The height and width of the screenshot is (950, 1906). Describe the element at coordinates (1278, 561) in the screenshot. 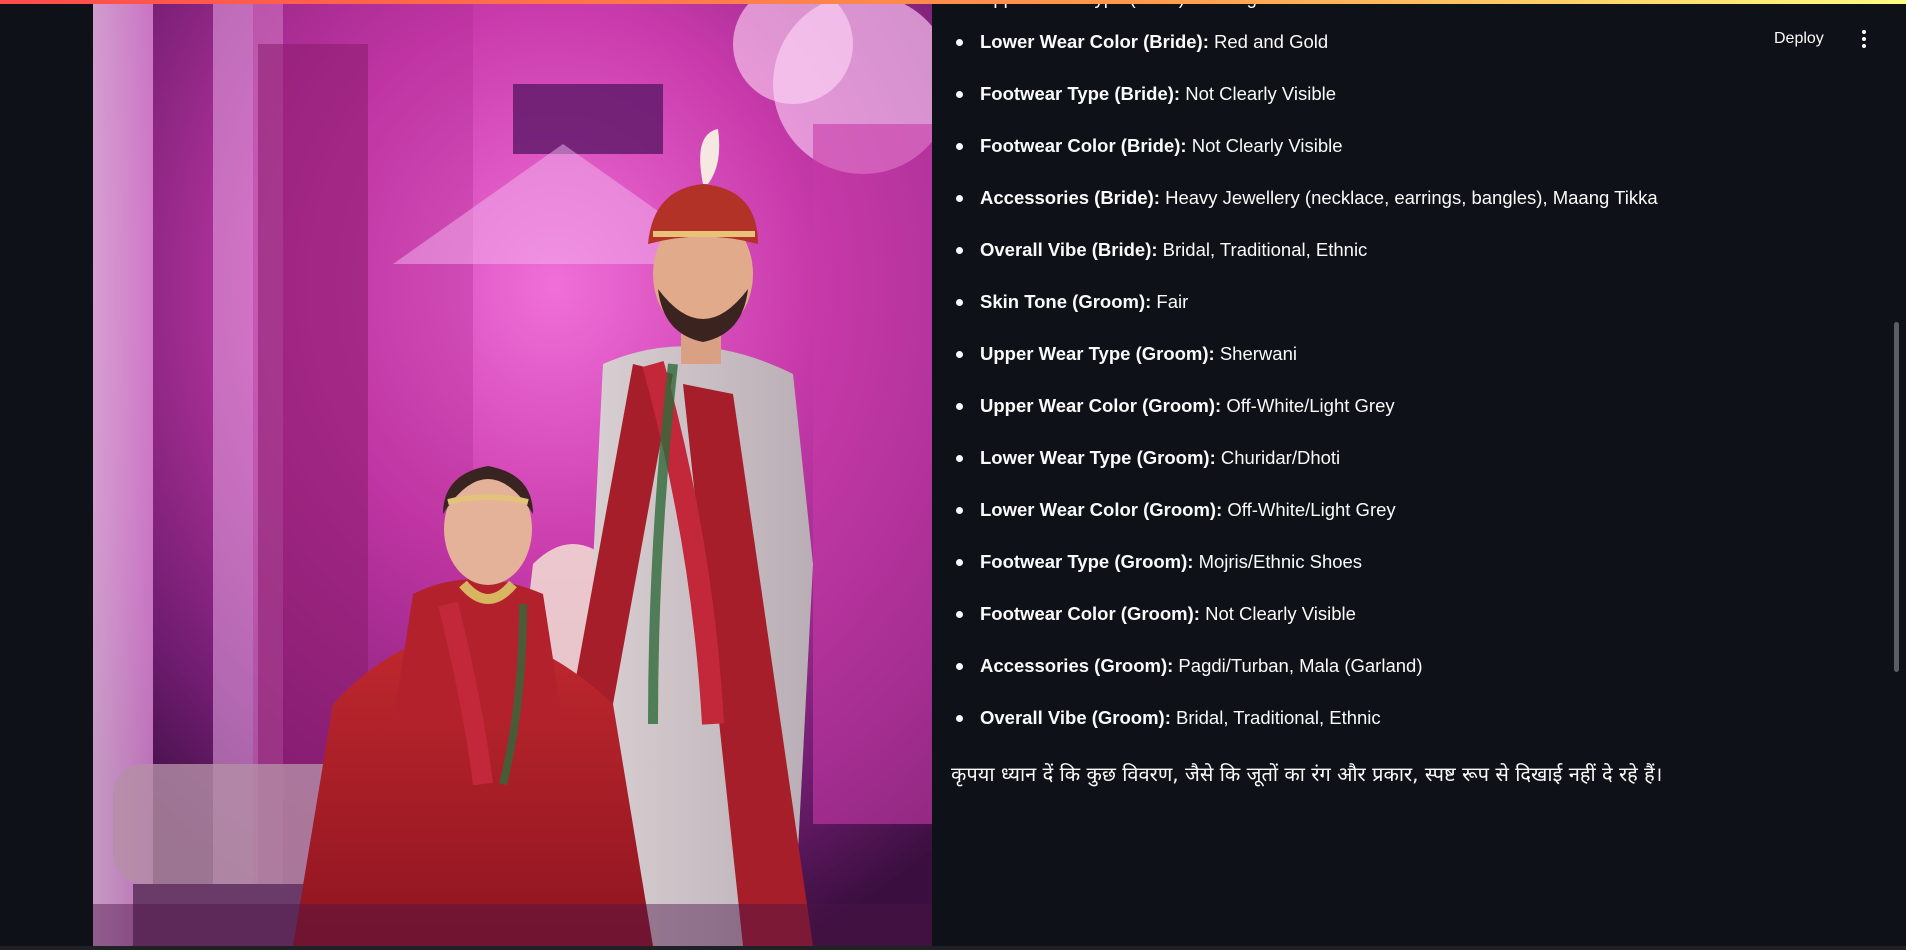

I see `attribute-value: Mojris/Ethnic Shoes` at that location.